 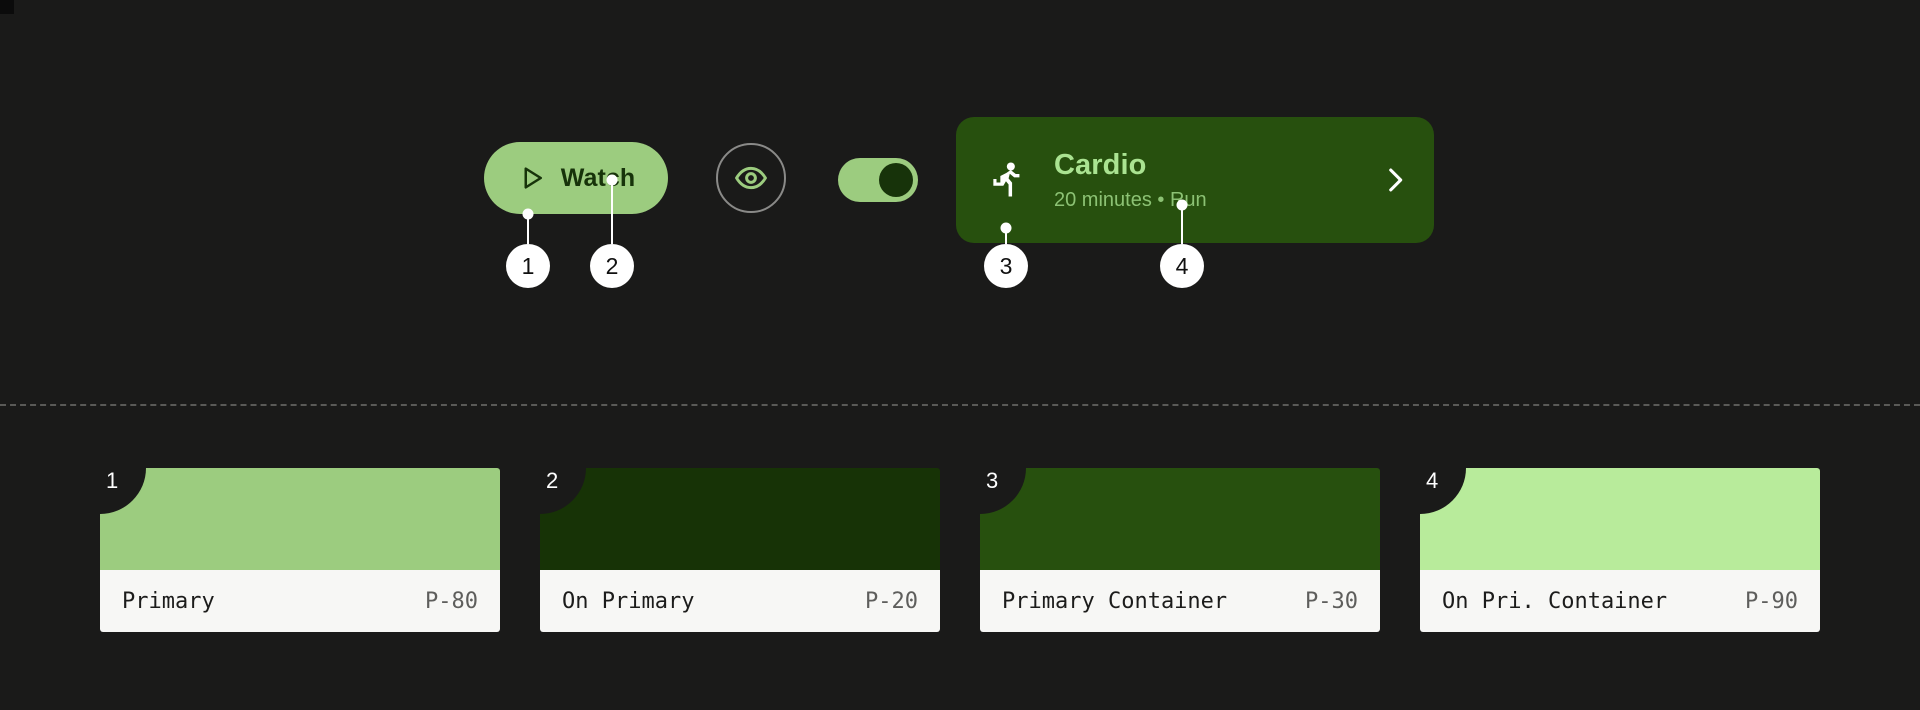 What do you see at coordinates (532, 178) in the screenshot?
I see `play-triangle-icon` at bounding box center [532, 178].